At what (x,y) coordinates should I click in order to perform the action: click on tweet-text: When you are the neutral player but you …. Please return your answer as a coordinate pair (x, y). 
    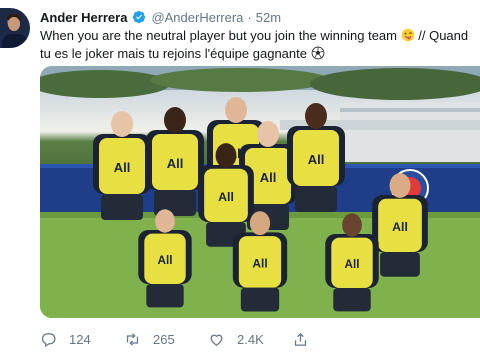
    Looking at the image, I should click on (258, 44).